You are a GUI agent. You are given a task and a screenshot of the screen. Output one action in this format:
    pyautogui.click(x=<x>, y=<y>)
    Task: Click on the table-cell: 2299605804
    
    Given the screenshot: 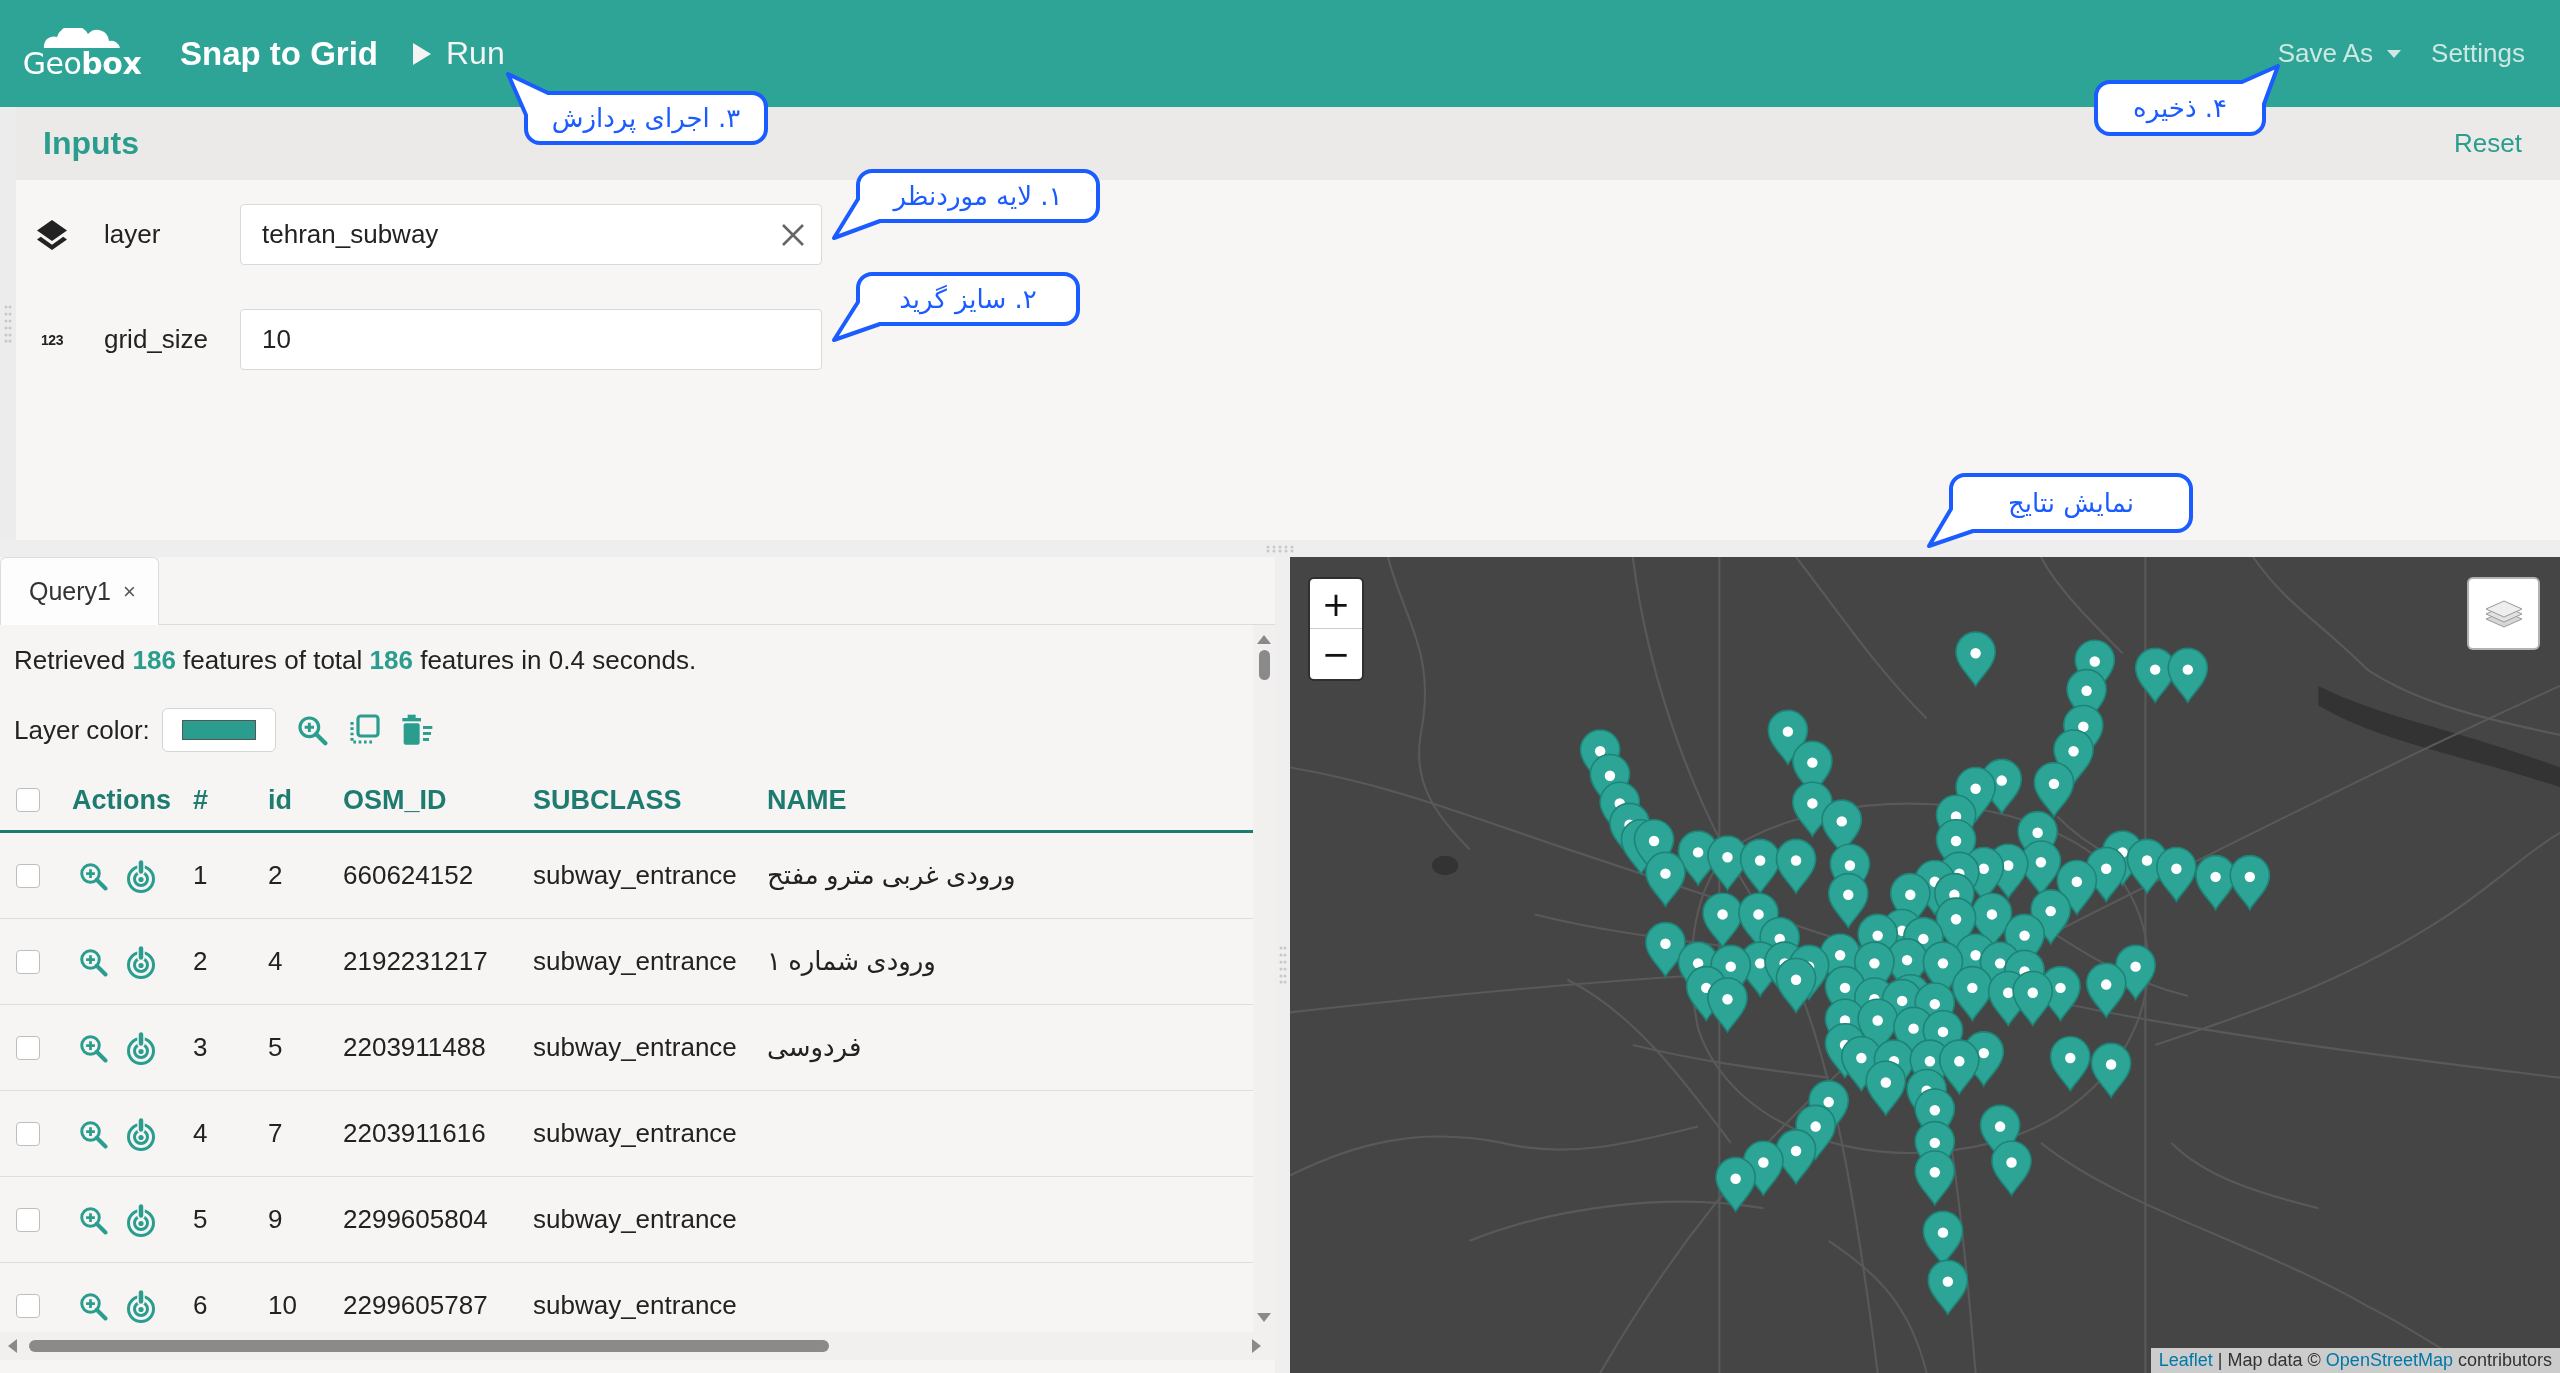 What is the action you would take?
    pyautogui.click(x=415, y=1219)
    